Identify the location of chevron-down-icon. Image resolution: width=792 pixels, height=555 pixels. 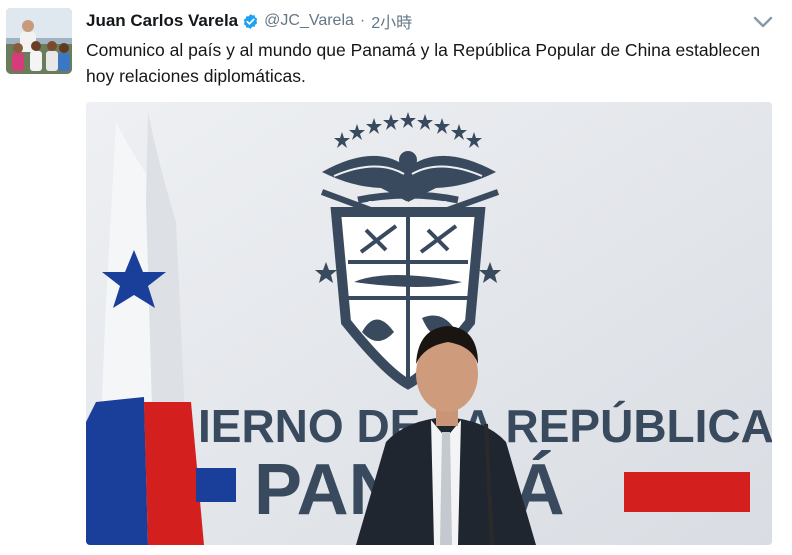
(763, 22).